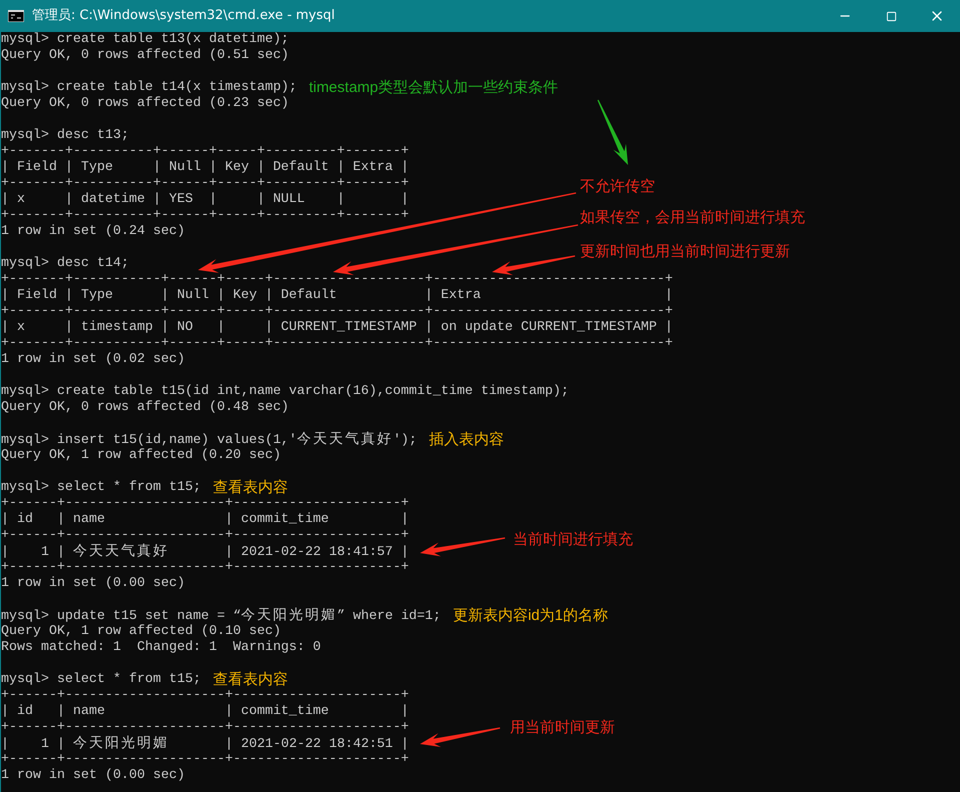 The image size is (960, 792). What do you see at coordinates (145, 40) in the screenshot?
I see `console-line: mysql> create table t13(x datetime);` at bounding box center [145, 40].